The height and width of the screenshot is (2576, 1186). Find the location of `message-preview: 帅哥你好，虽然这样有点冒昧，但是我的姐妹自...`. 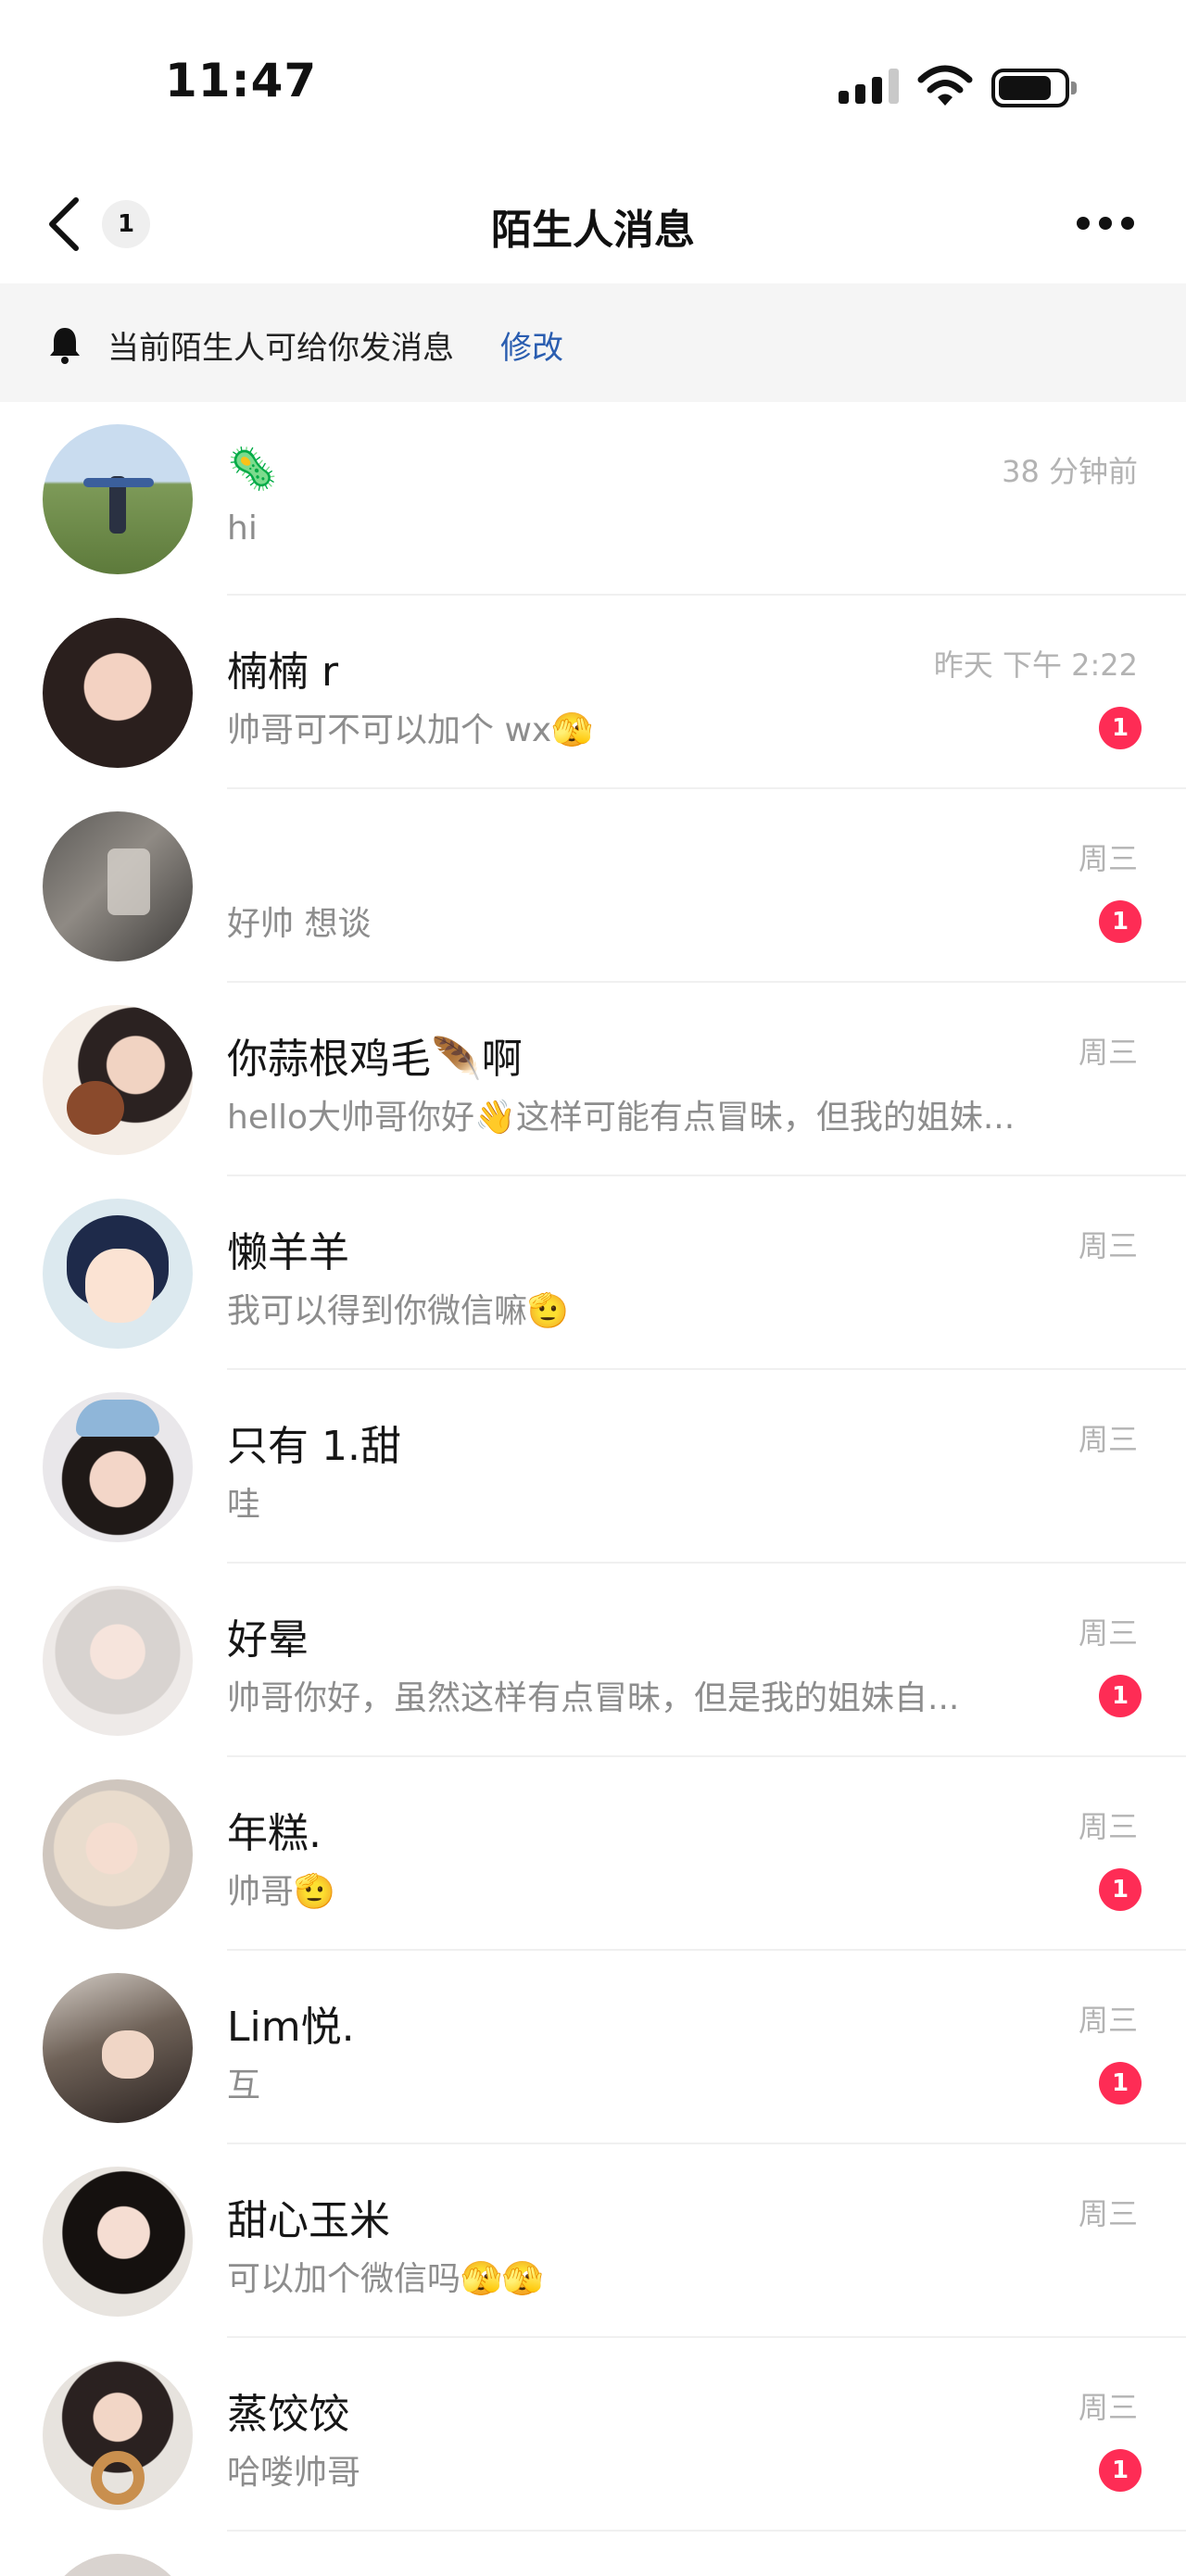

message-preview: 帅哥你好，虽然这样有点冒昧，但是我的姐妹自... is located at coordinates (593, 1698).